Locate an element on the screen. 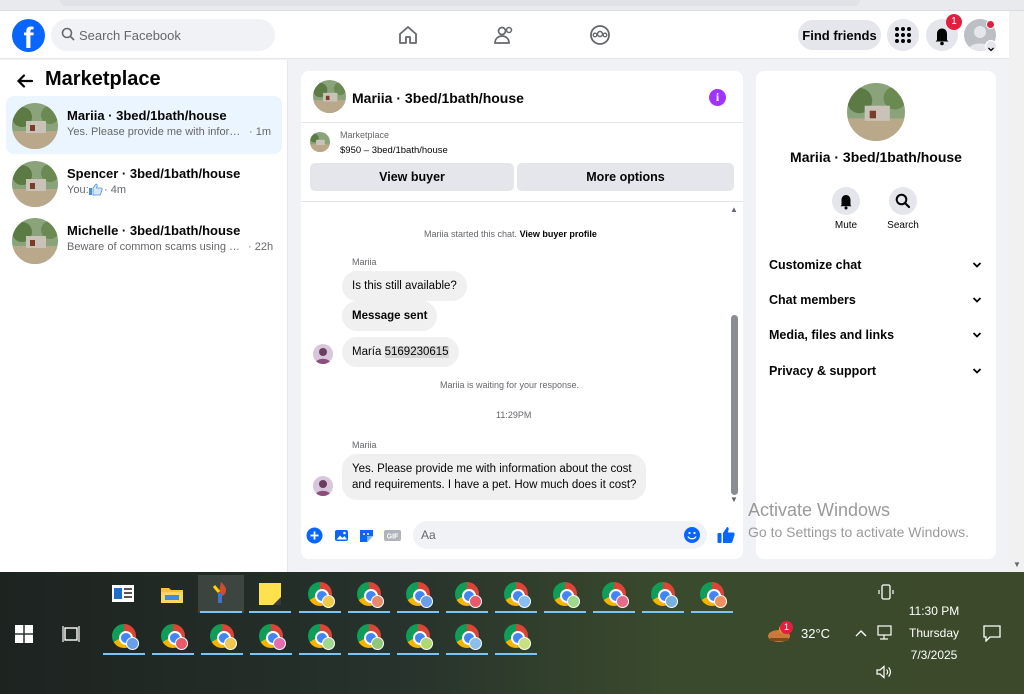 The image size is (1024, 694). info-icon: i is located at coordinates (717, 97).